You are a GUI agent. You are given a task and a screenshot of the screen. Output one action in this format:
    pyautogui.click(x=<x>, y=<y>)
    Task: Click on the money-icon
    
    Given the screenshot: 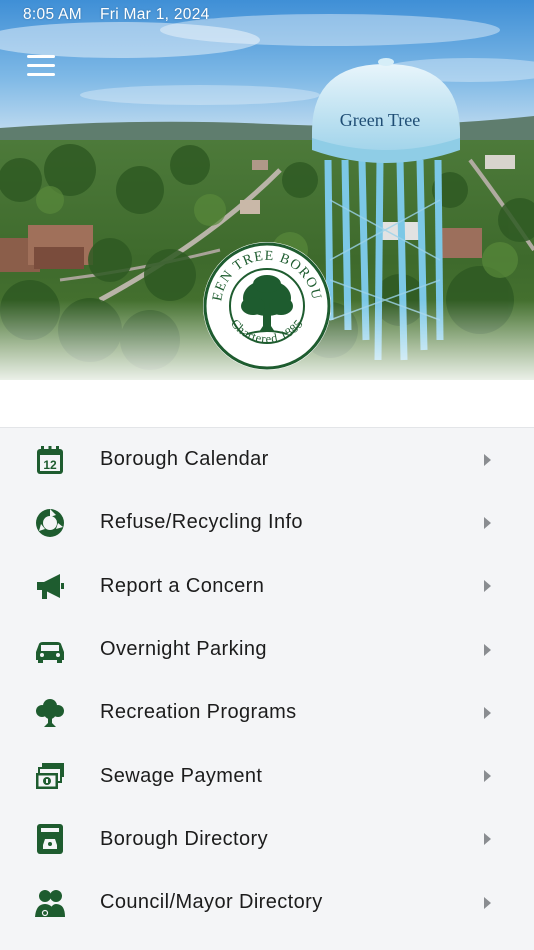 What is the action you would take?
    pyautogui.click(x=50, y=776)
    